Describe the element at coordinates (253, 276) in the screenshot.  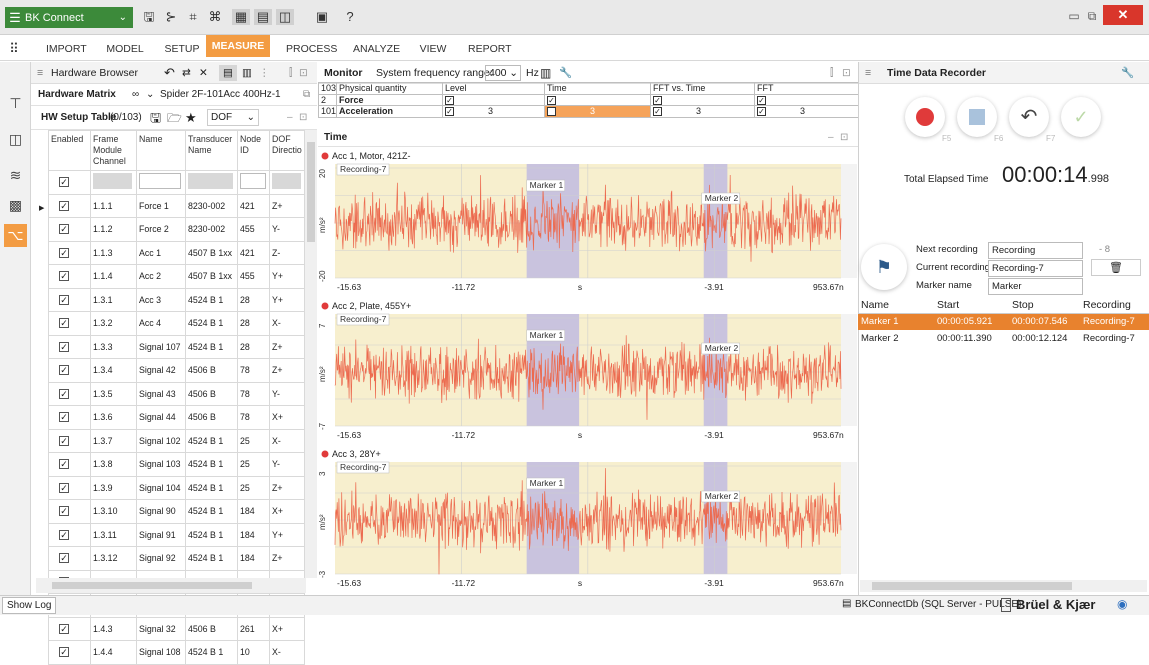
I see `table-cell: 455` at that location.